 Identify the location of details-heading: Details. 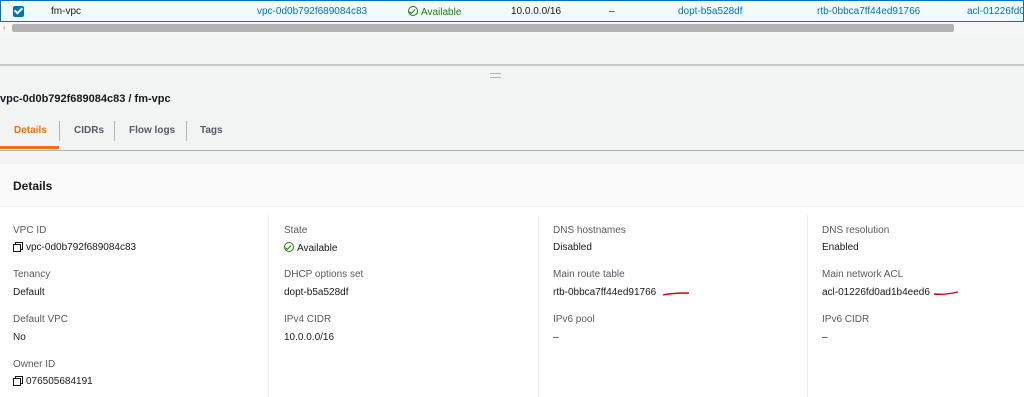
(33, 186).